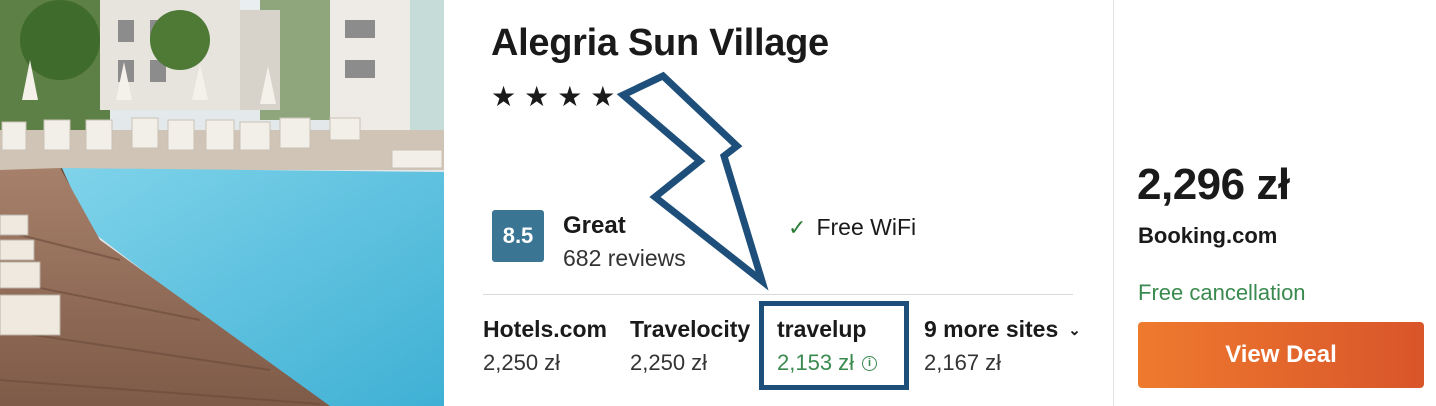 The width and height of the screenshot is (1436, 406). I want to click on star-rating: ★★★★, so click(557, 96).